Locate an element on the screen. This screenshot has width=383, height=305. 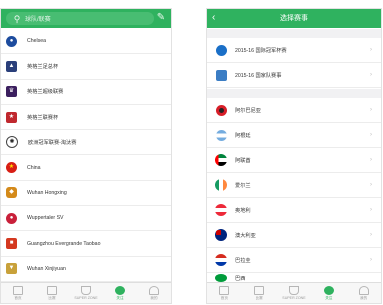
guangzhou-evergrande-logo-icon: ■ is located at coordinates (11, 244).